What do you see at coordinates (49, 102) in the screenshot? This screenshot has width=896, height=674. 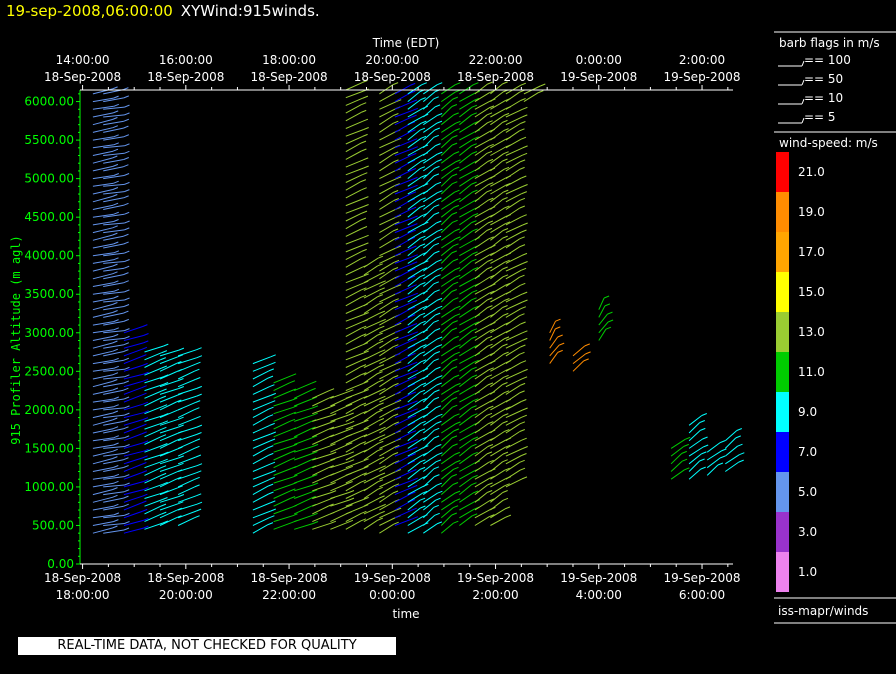 I see `y-tick-label: 6000.00` at bounding box center [49, 102].